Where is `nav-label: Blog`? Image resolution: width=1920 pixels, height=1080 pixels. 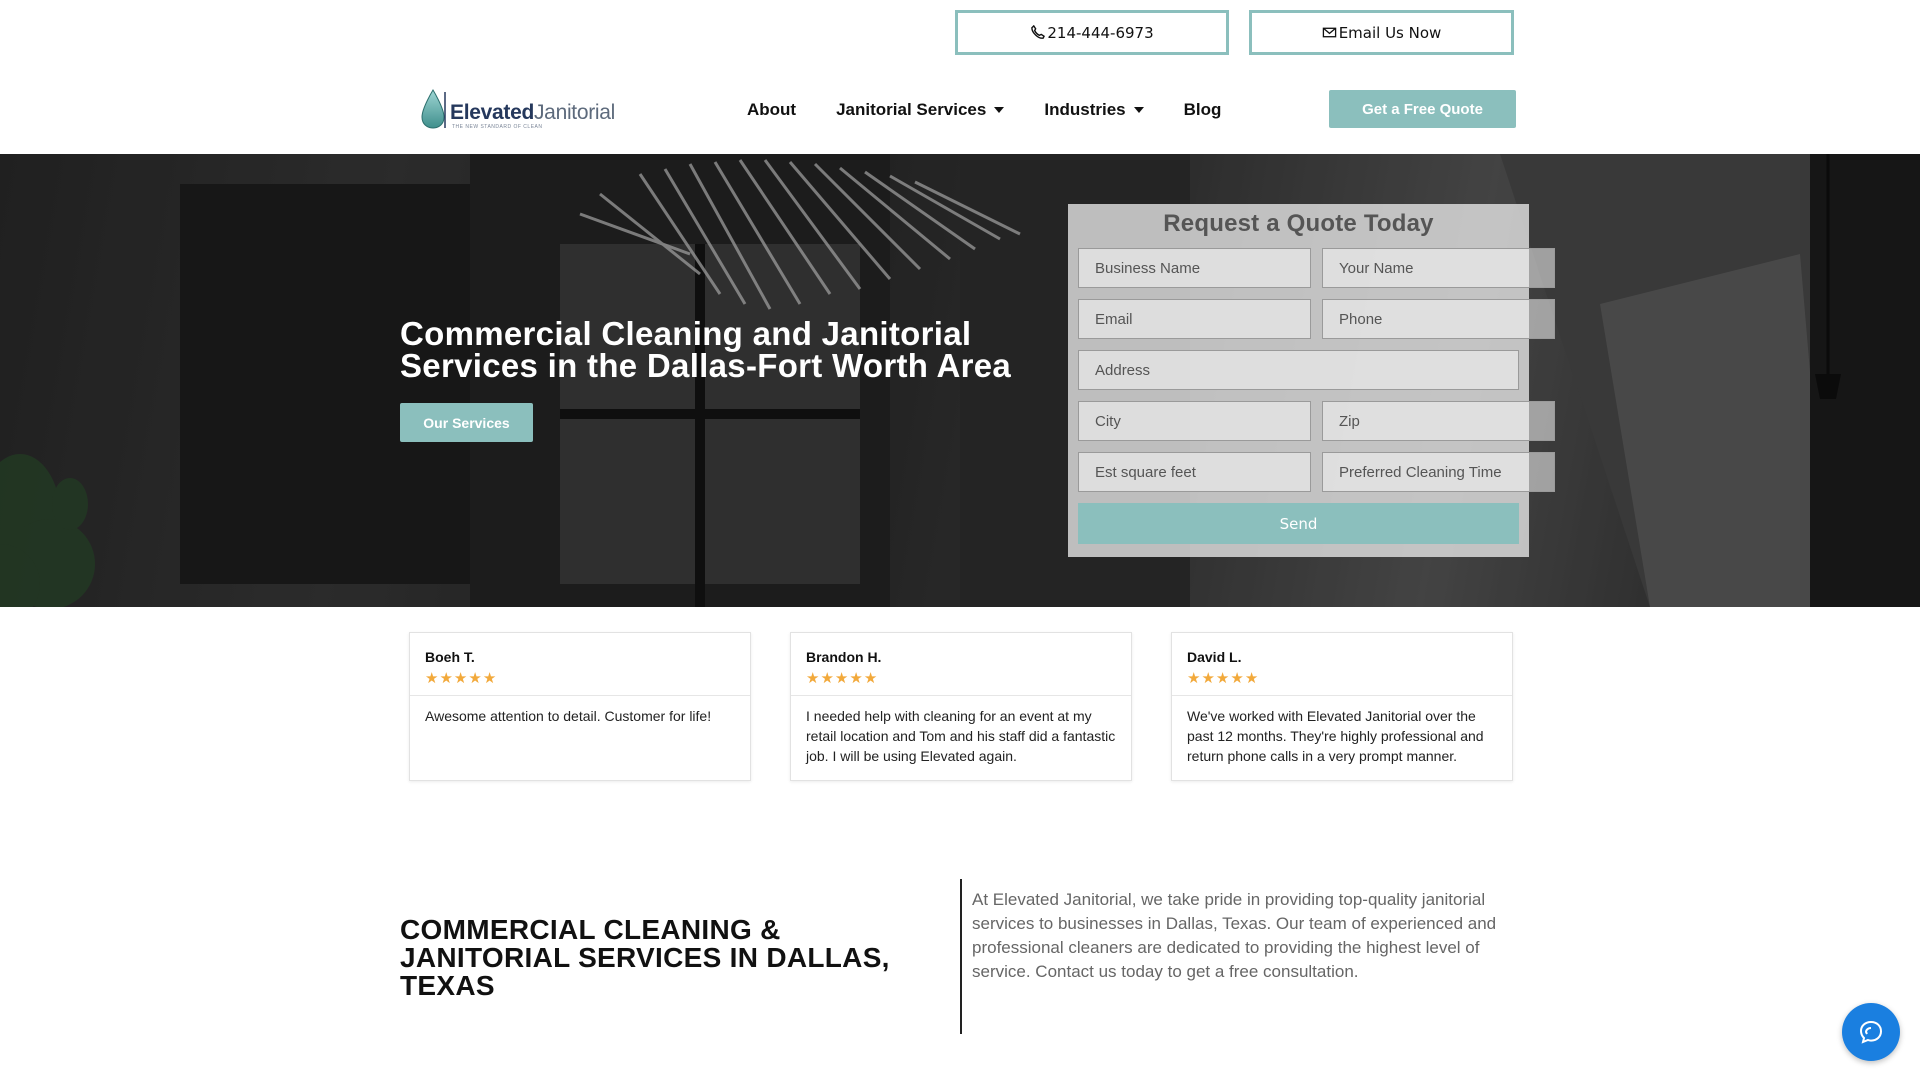 nav-label: Blog is located at coordinates (1202, 109).